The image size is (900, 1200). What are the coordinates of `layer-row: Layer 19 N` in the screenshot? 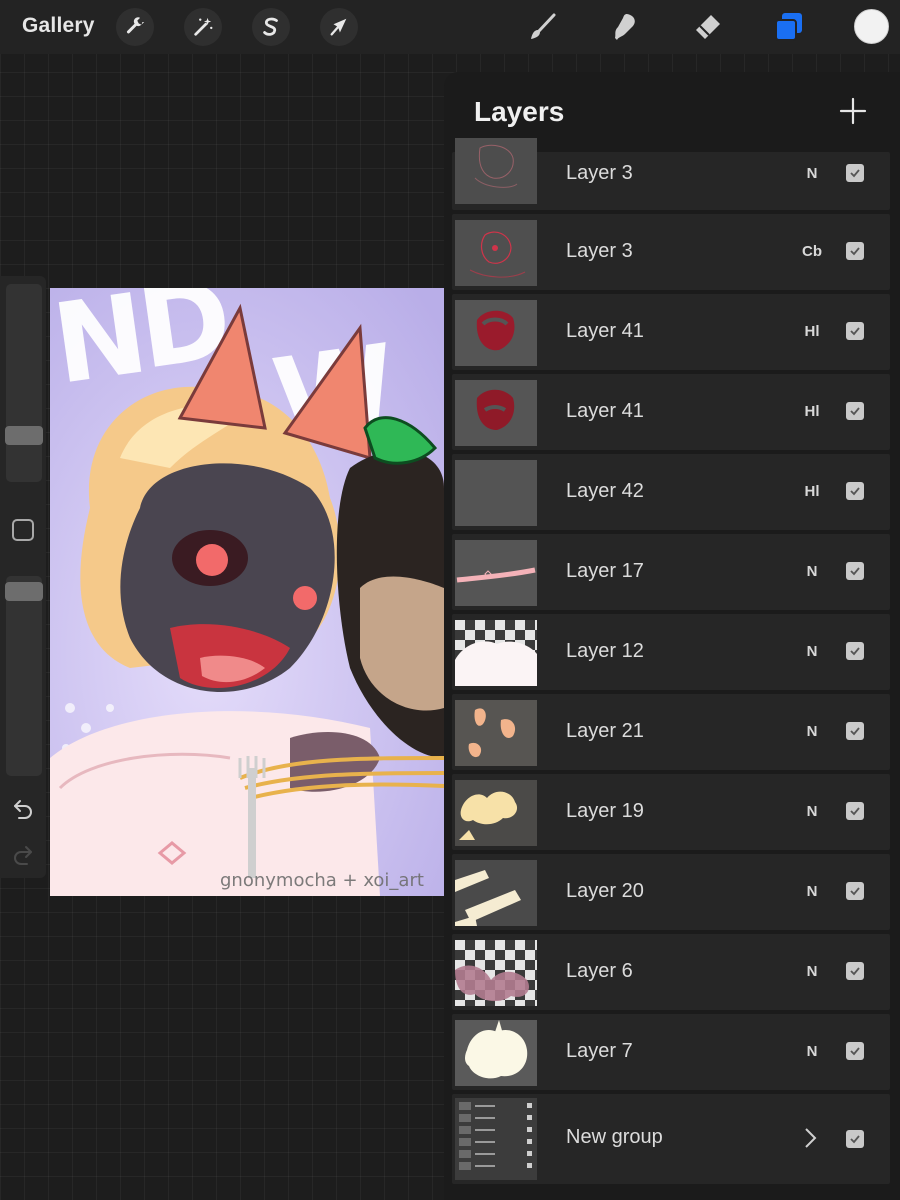 It's located at (671, 812).